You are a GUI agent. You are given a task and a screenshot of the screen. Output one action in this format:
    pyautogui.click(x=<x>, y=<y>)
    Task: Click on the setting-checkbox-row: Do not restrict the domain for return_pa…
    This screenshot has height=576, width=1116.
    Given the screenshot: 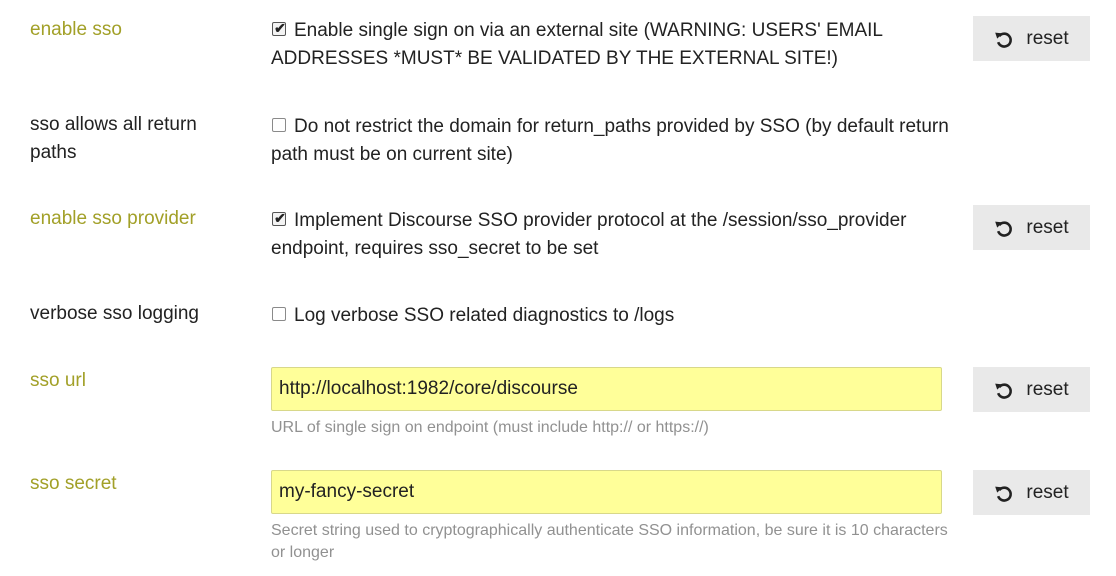 What is the action you would take?
    pyautogui.click(x=611, y=141)
    